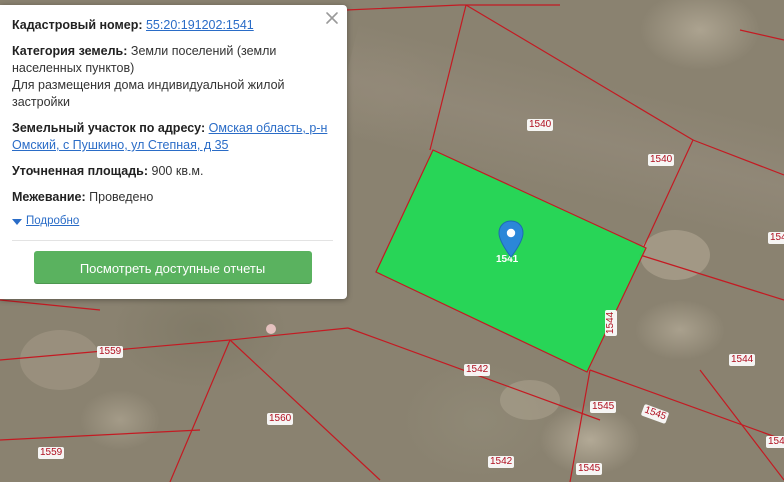  What do you see at coordinates (172, 221) in the screenshot?
I see `details-toggle: Подробно` at bounding box center [172, 221].